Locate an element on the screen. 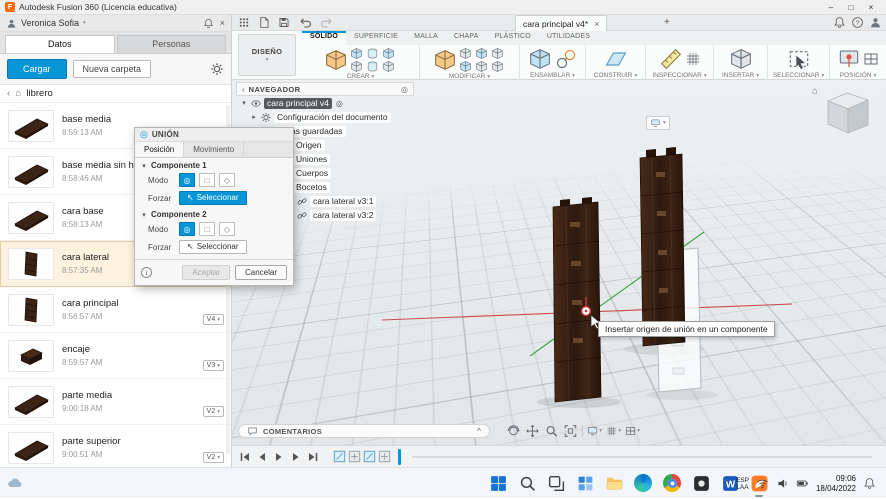 Image resolution: width=886 pixels, height=499 pixels. scale-icon is located at coordinates (497, 66).